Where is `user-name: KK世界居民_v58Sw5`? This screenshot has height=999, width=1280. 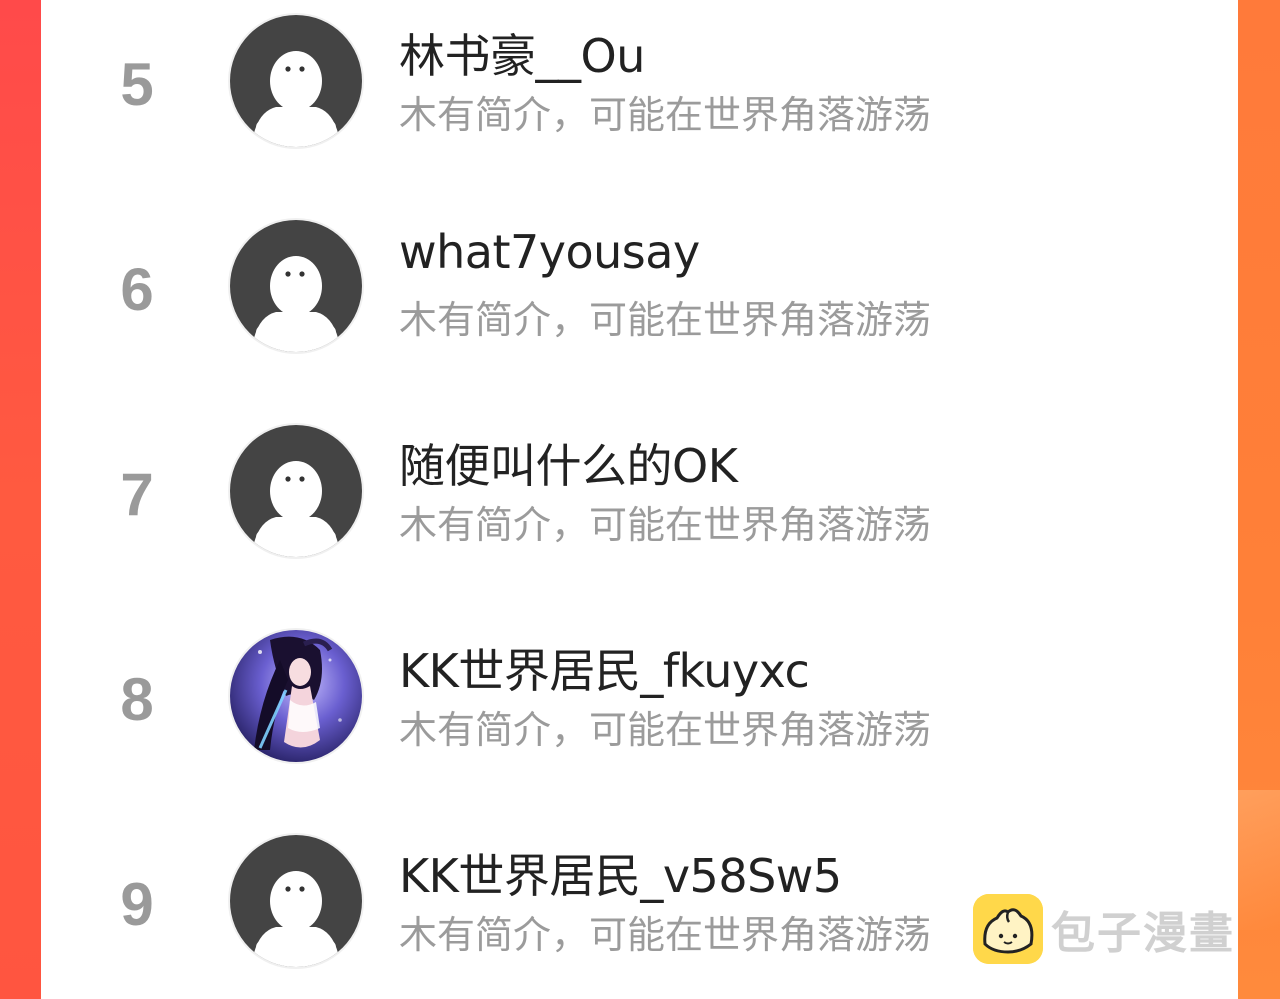
user-name: KK世界居民_v58Sw5 is located at coordinates (620, 873).